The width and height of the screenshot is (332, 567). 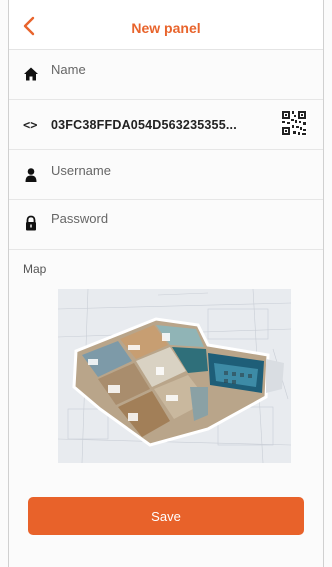 I want to click on qr-code-icon, so click(x=294, y=123).